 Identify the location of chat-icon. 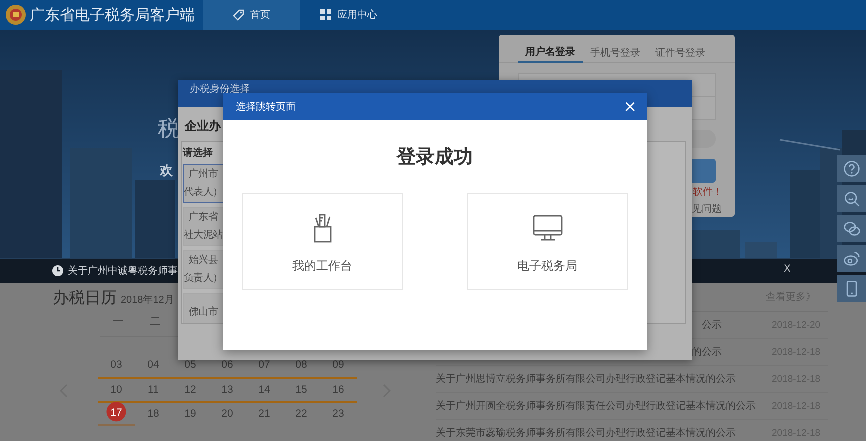
(851, 229).